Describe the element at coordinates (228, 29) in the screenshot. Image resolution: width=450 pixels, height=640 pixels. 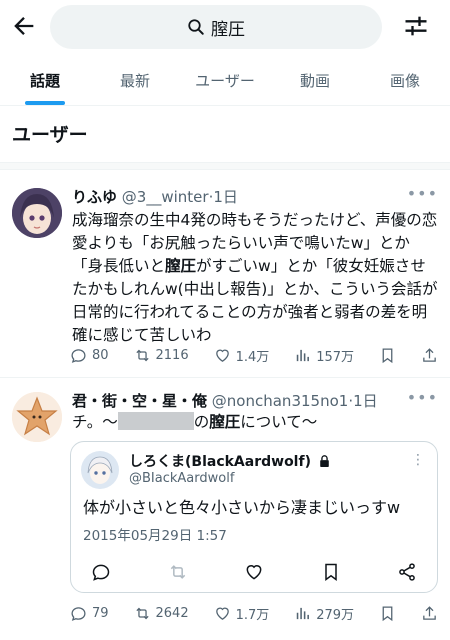
I see `search-query: 膣圧` at that location.